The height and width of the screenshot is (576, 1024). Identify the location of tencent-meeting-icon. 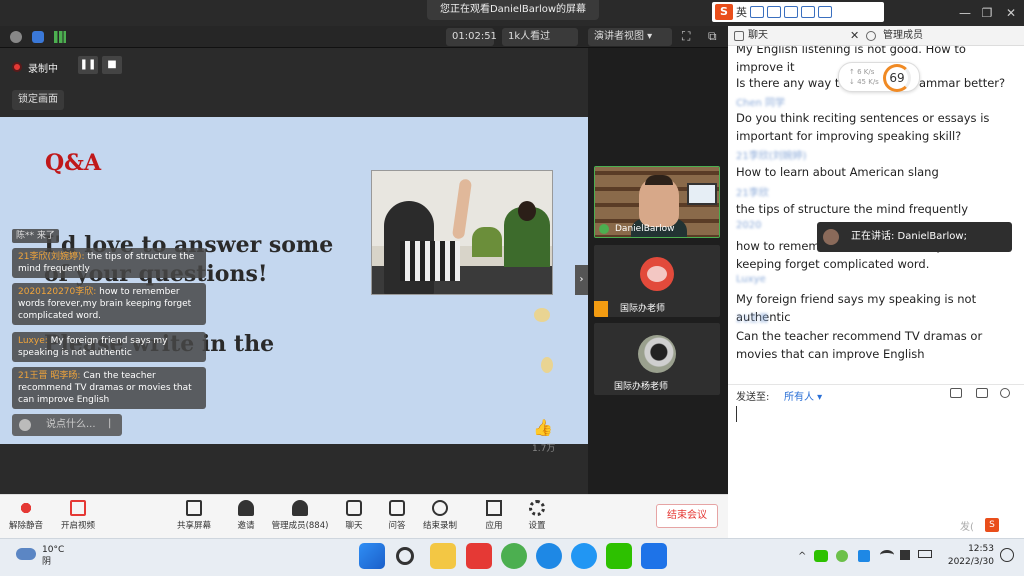
(654, 556).